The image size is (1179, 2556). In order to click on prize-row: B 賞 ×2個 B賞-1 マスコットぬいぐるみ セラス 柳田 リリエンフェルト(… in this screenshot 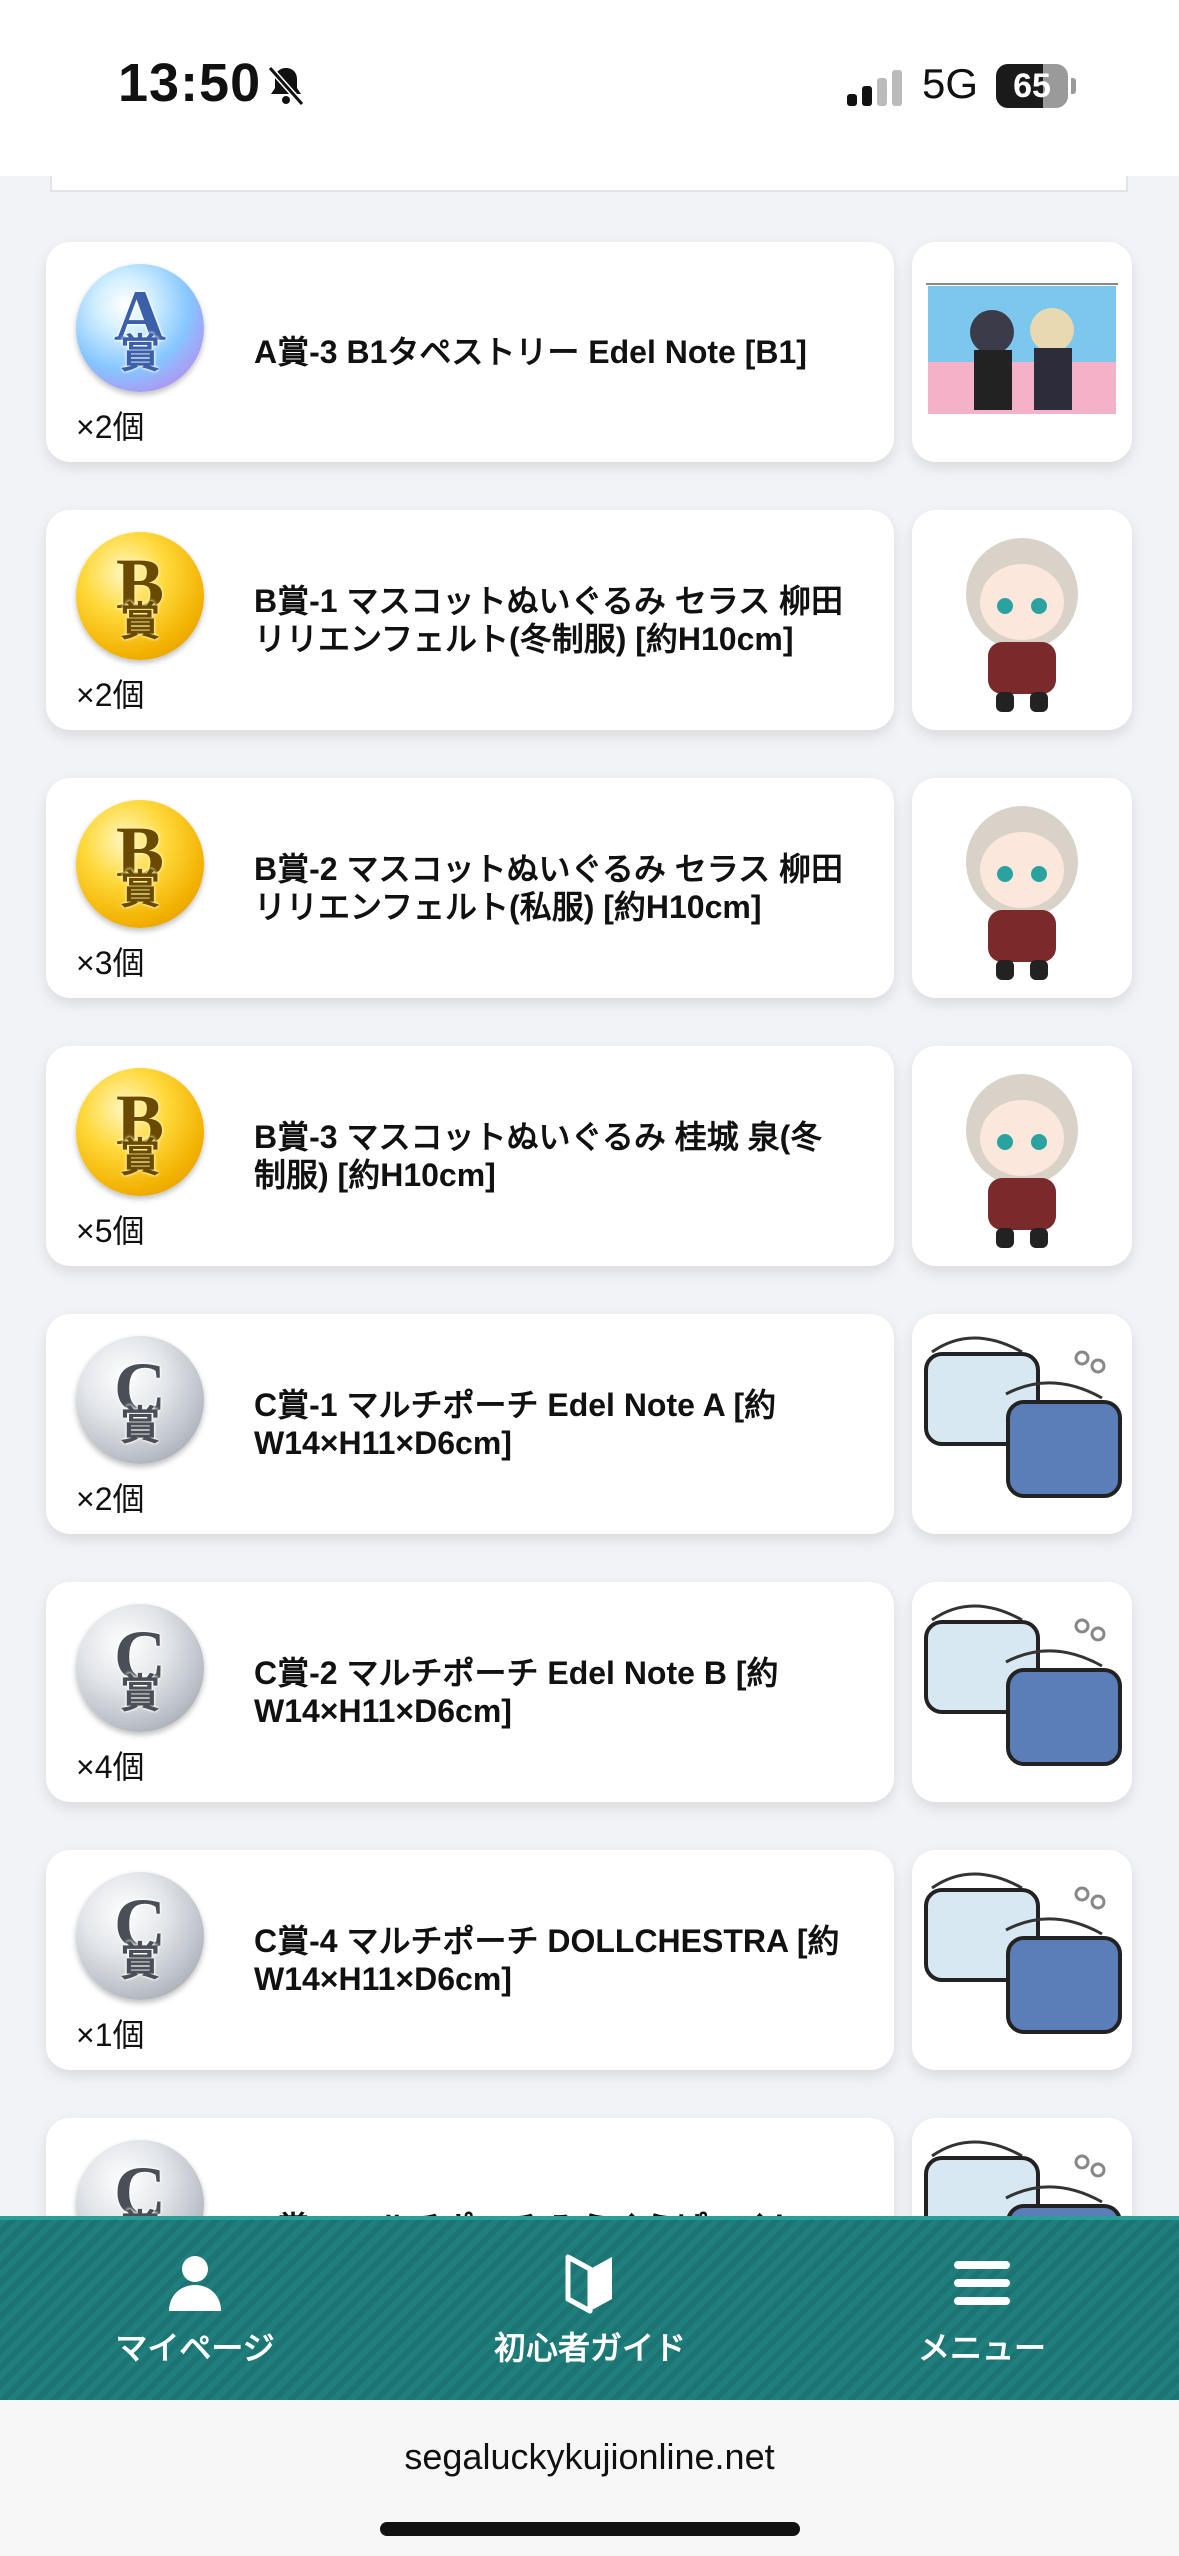, I will do `click(589, 620)`.